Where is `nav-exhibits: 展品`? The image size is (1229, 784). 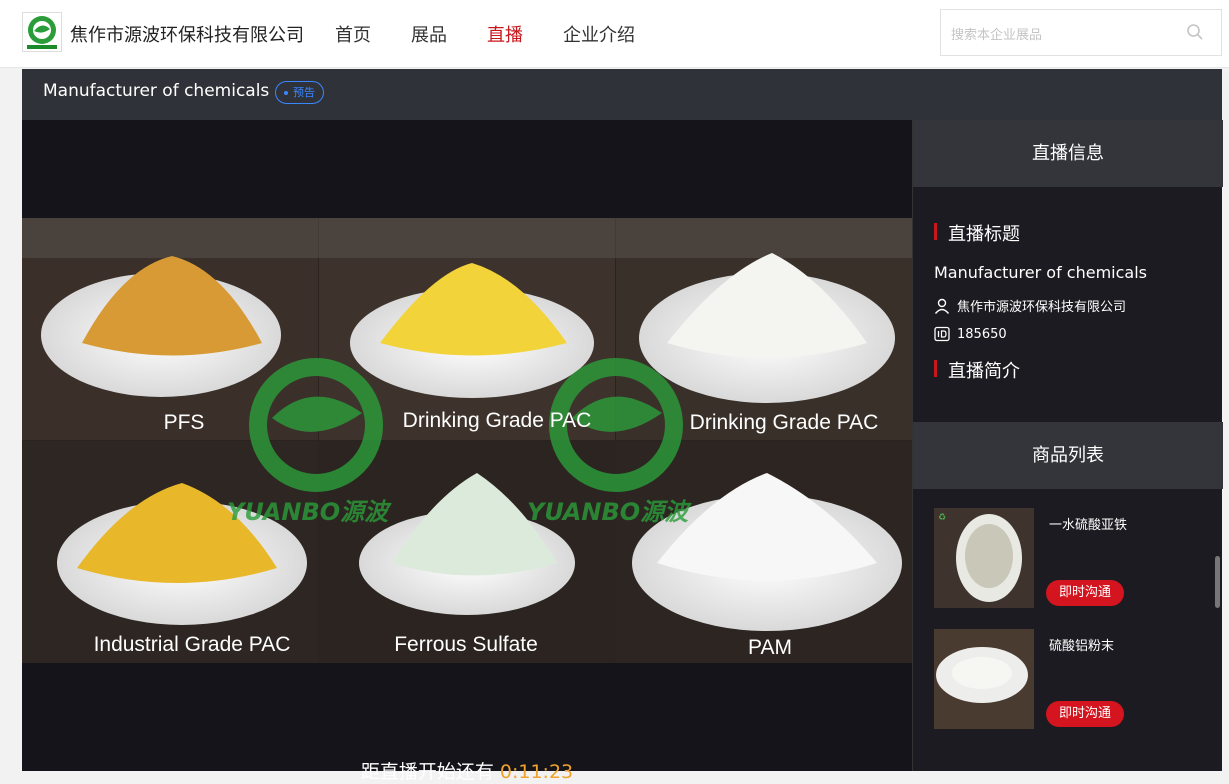
nav-exhibits: 展品 is located at coordinates (429, 34).